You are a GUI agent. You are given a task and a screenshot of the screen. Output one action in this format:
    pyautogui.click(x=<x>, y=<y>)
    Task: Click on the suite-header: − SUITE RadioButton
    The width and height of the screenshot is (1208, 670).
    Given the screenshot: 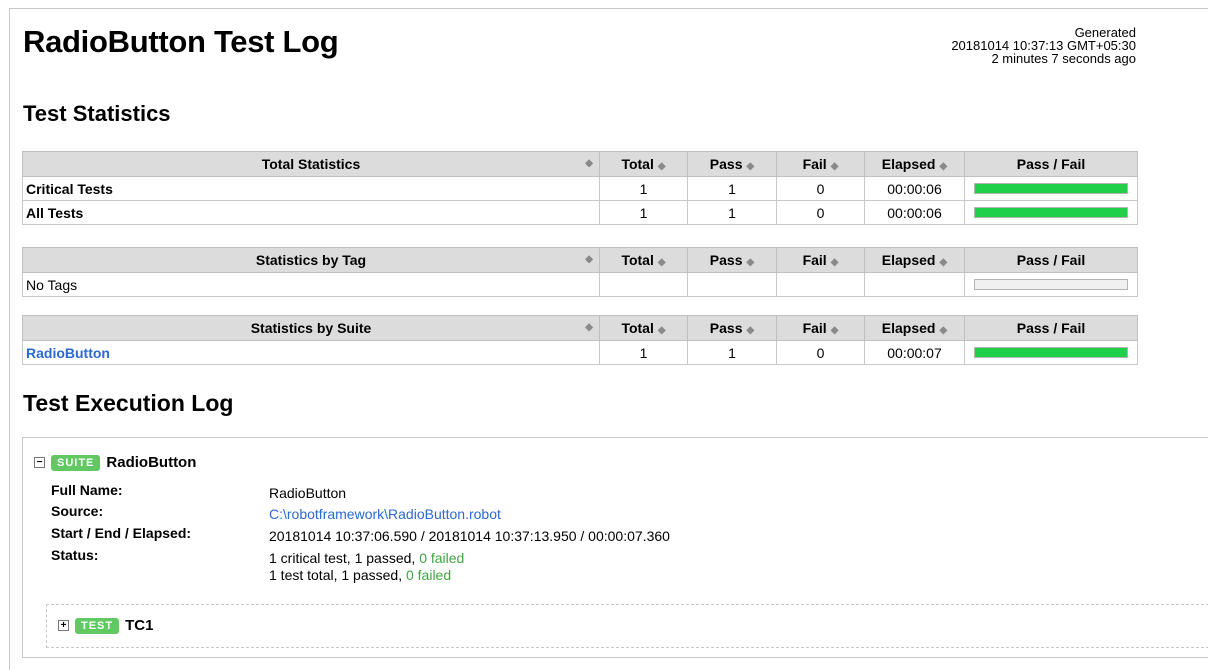 What is the action you would take?
    pyautogui.click(x=115, y=462)
    